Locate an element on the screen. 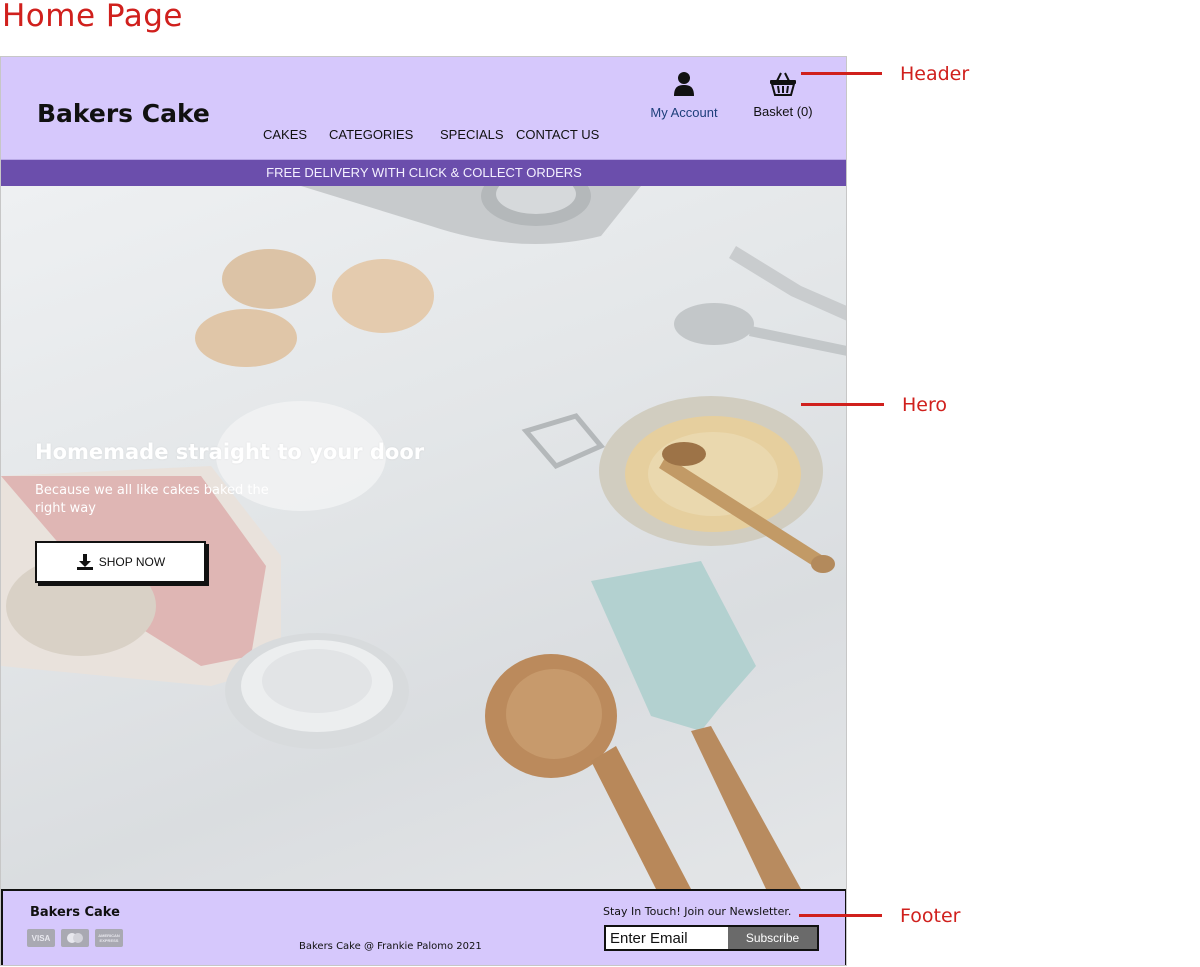 This screenshot has width=1200, height=967. nav-item-specials: SPECIALS is located at coordinates (472, 134).